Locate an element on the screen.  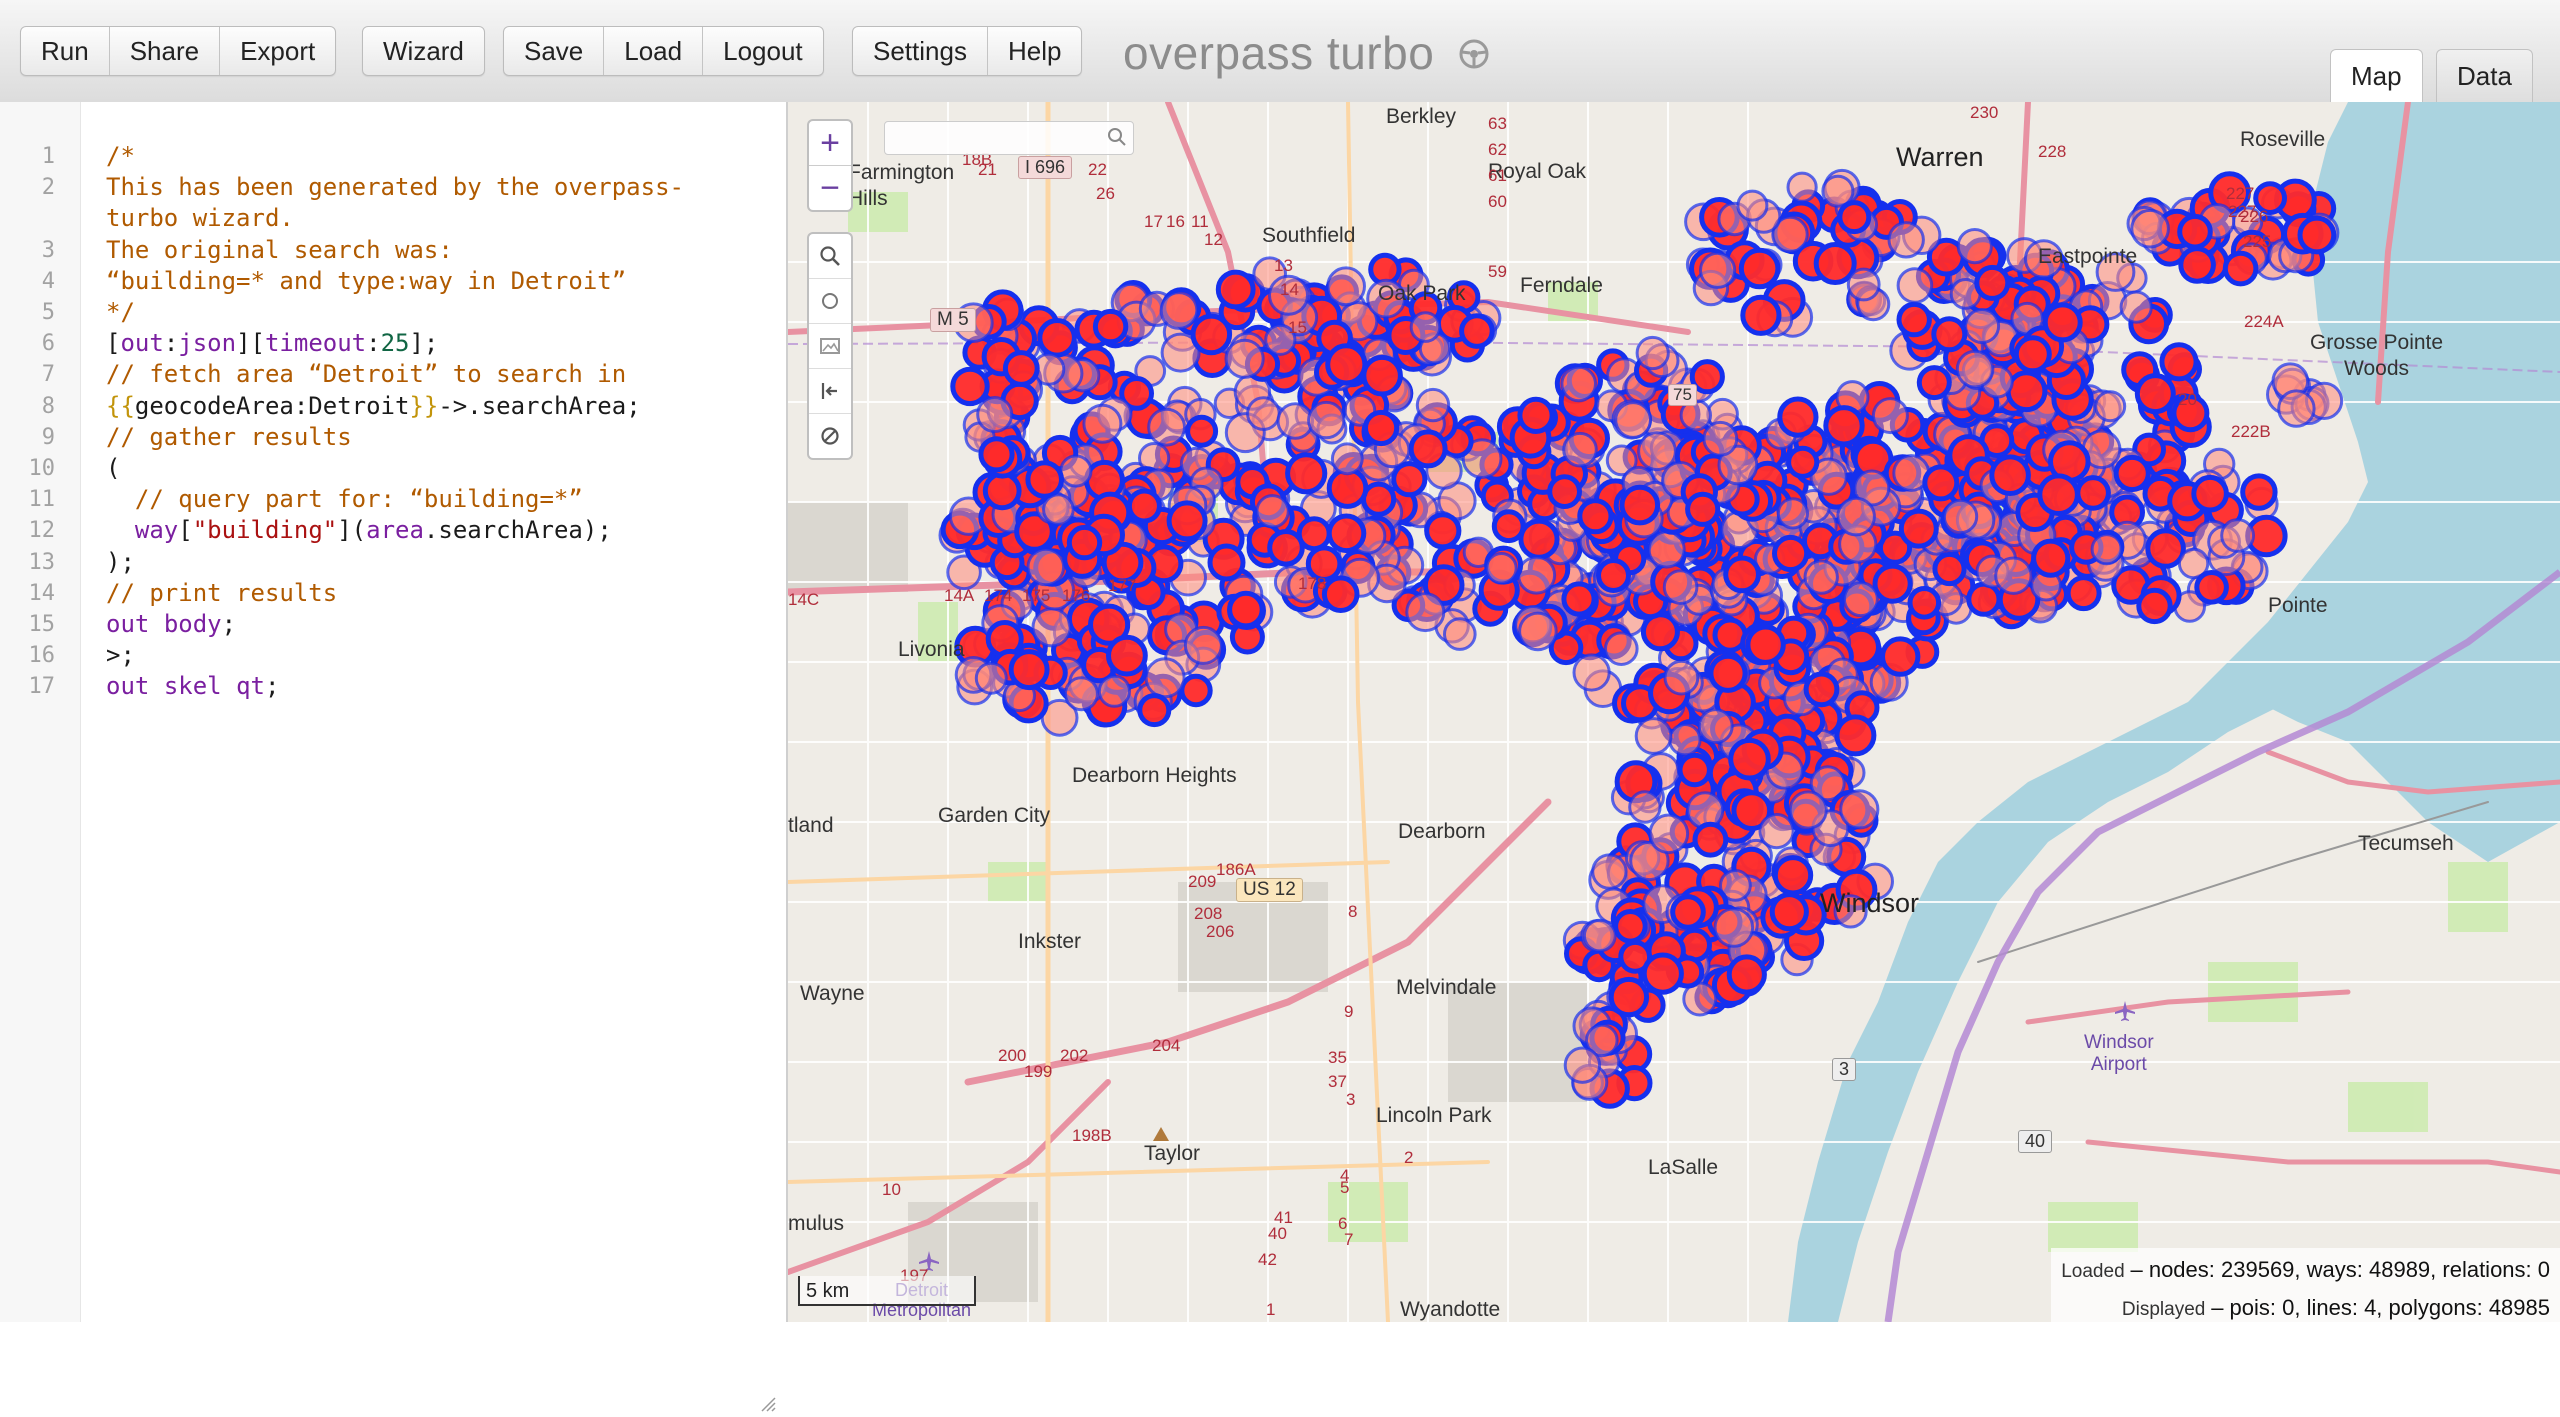
share-button: Share is located at coordinates (165, 51).